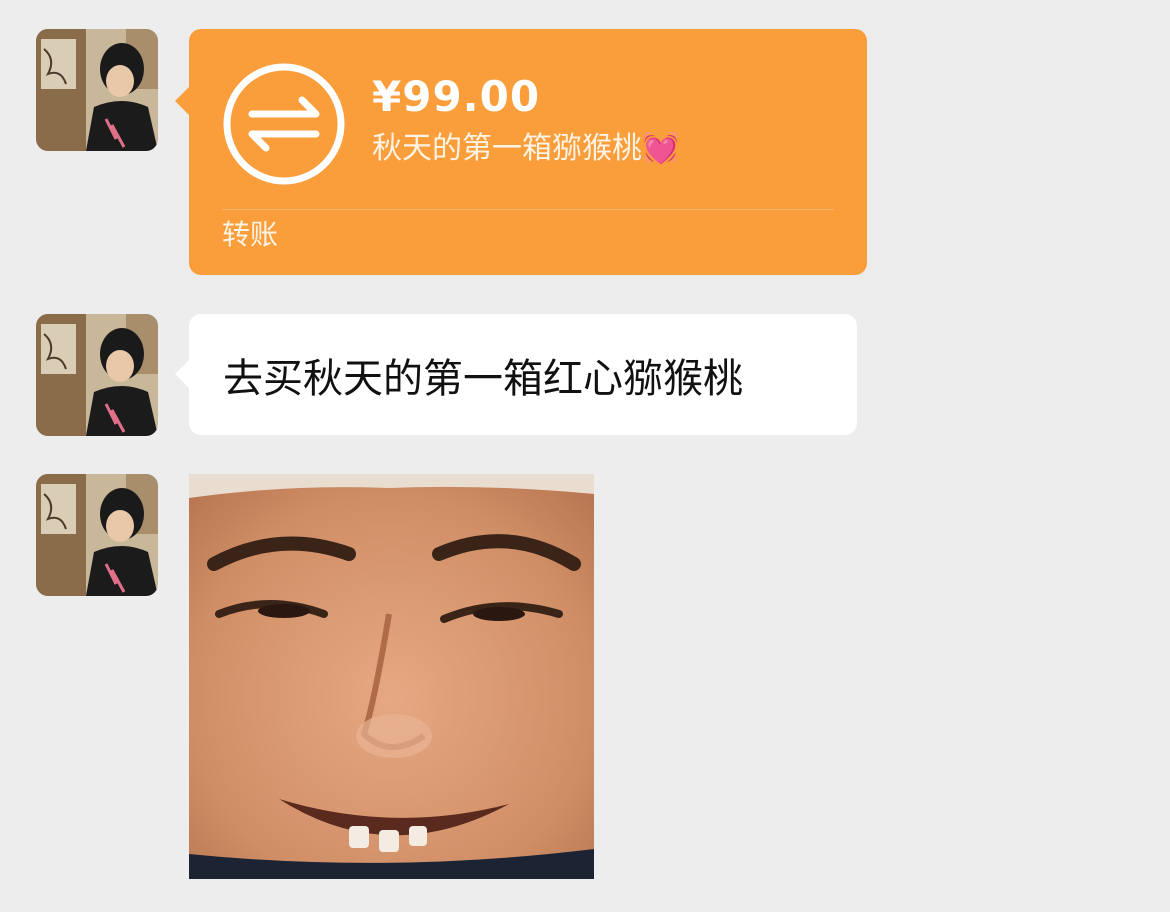  What do you see at coordinates (483, 378) in the screenshot?
I see `message-text: 去买秋天的第一箱红心猕猴桃` at bounding box center [483, 378].